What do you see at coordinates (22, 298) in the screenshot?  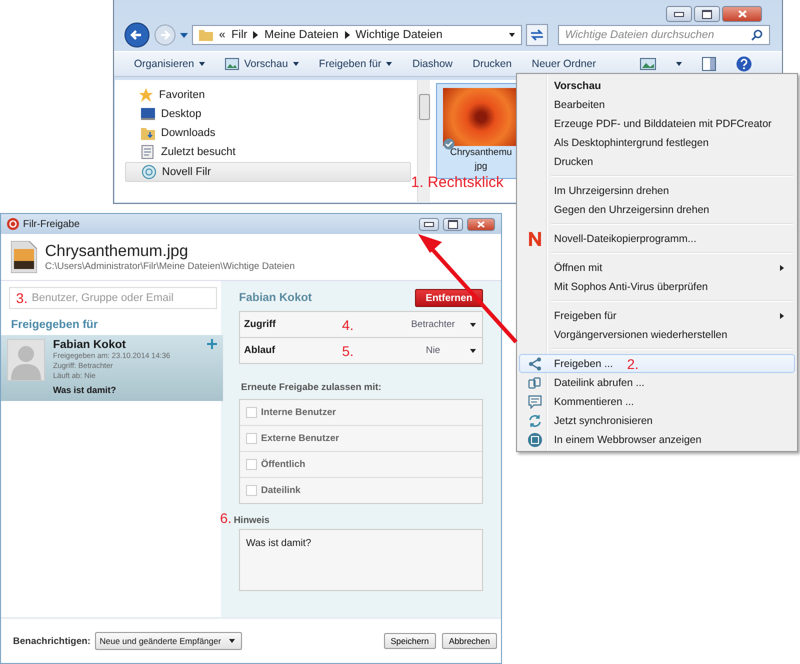 I see `annotation-label: 3.` at bounding box center [22, 298].